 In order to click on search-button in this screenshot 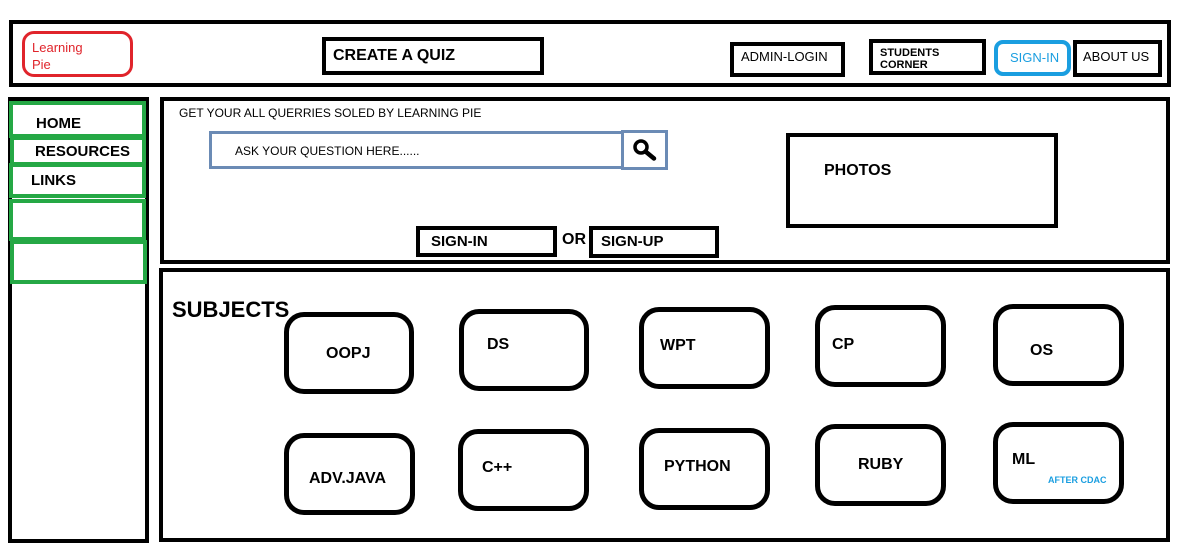, I will do `click(644, 150)`.